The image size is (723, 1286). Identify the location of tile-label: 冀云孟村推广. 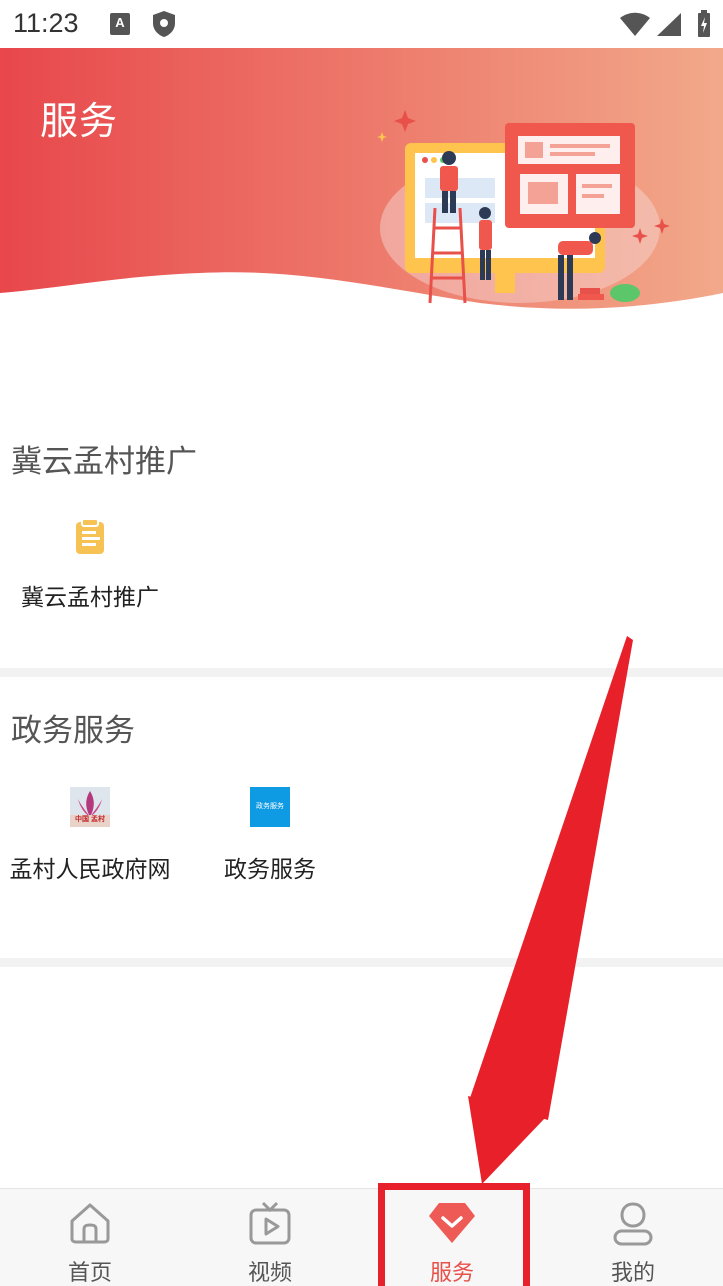
(90, 598).